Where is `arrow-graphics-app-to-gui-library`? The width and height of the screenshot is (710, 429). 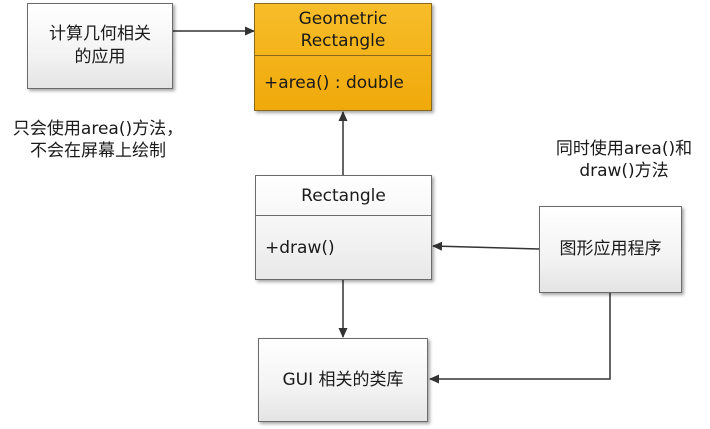 arrow-graphics-app-to-gui-library is located at coordinates (520, 338).